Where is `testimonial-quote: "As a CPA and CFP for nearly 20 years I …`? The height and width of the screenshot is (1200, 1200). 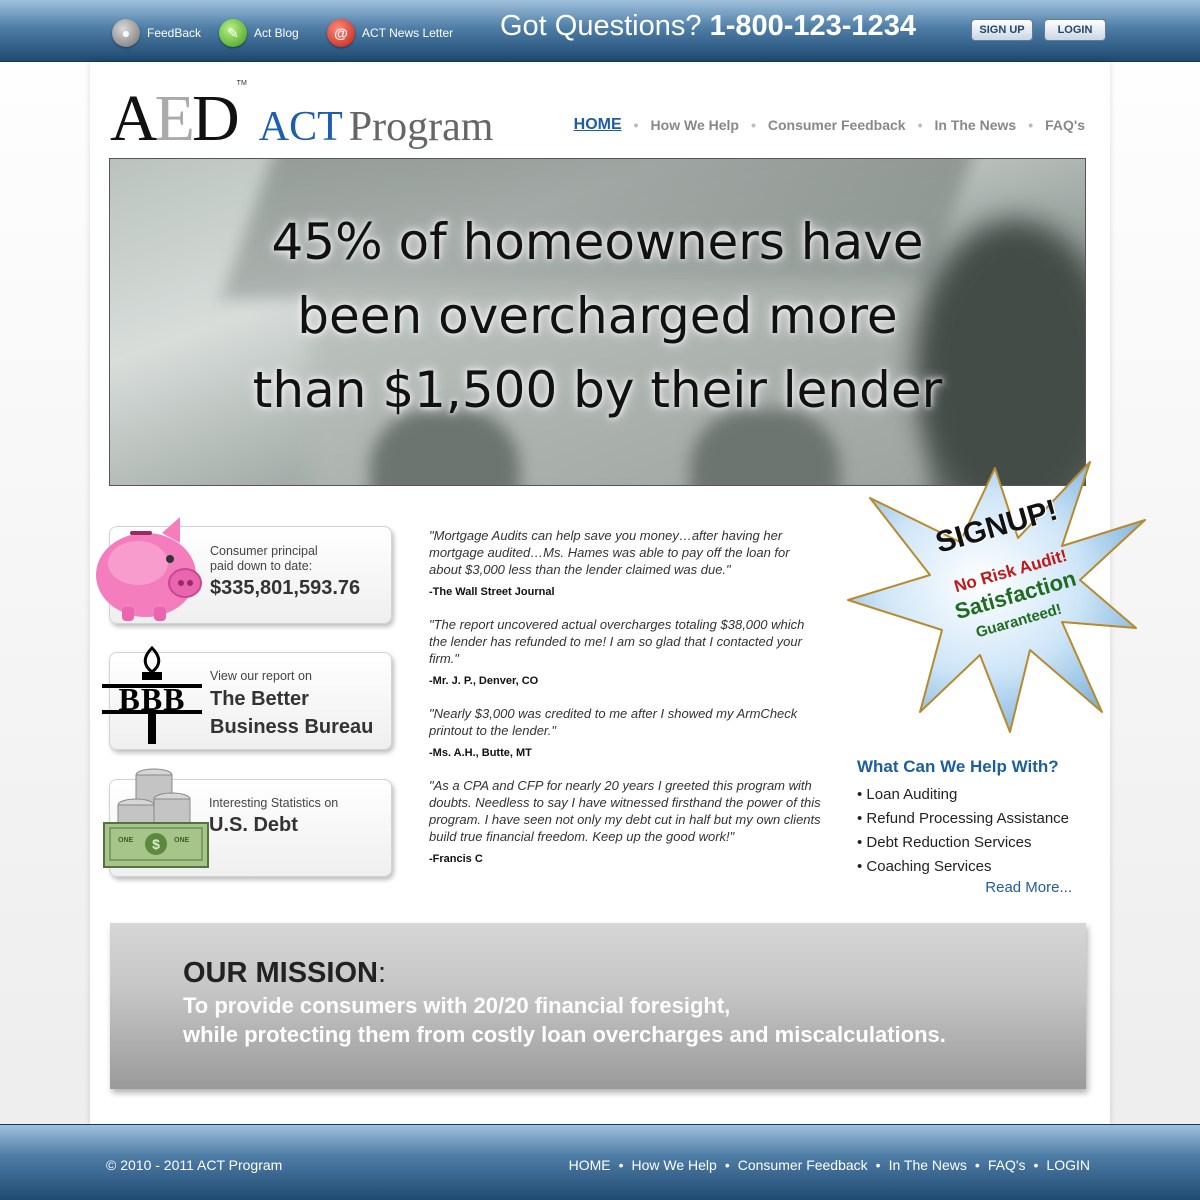 testimonial-quote: "As a CPA and CFP for nearly 20 years I … is located at coordinates (625, 811).